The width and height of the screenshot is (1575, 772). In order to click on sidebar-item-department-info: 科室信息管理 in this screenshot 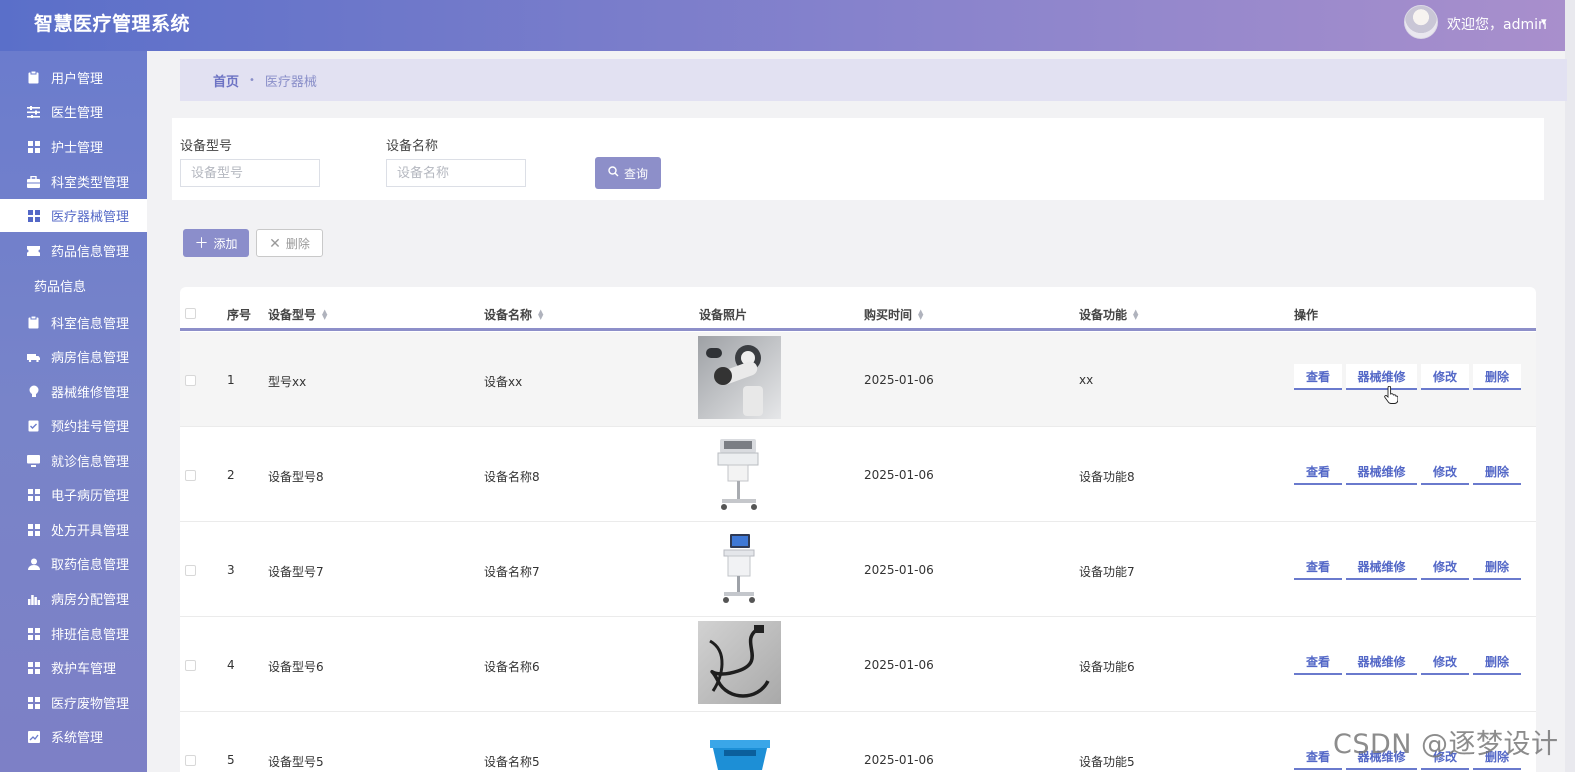, I will do `click(73, 322)`.